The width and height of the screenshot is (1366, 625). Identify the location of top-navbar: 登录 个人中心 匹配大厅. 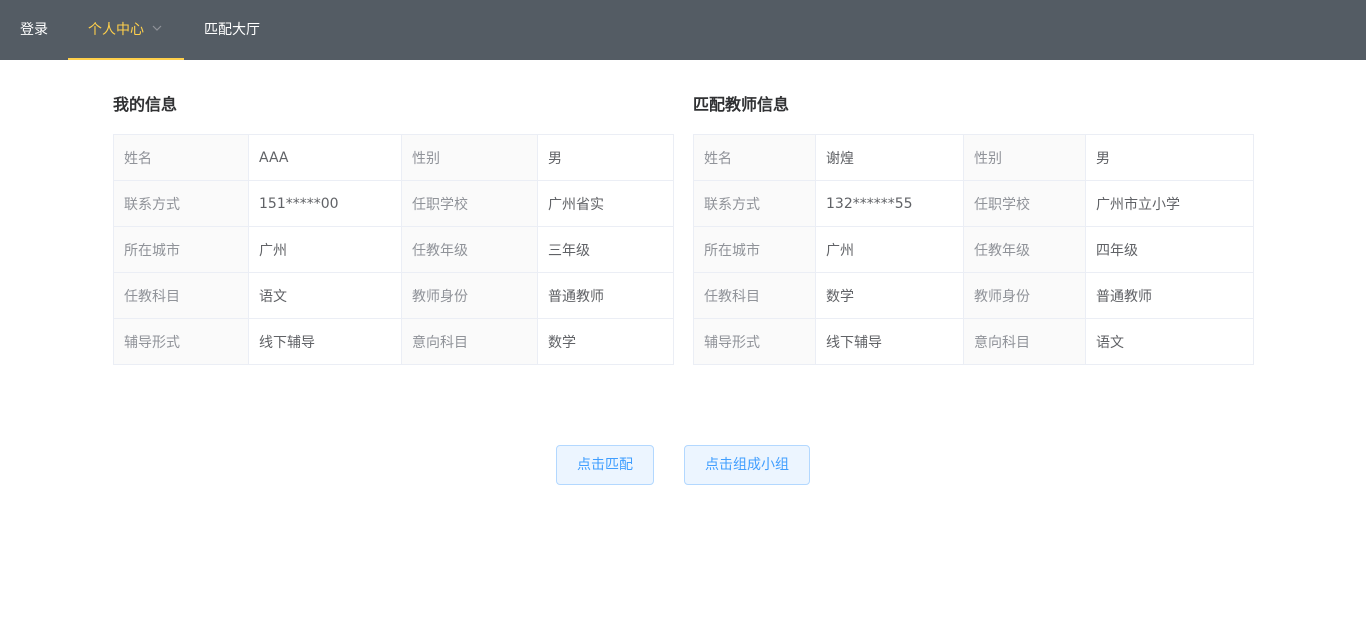
(683, 30).